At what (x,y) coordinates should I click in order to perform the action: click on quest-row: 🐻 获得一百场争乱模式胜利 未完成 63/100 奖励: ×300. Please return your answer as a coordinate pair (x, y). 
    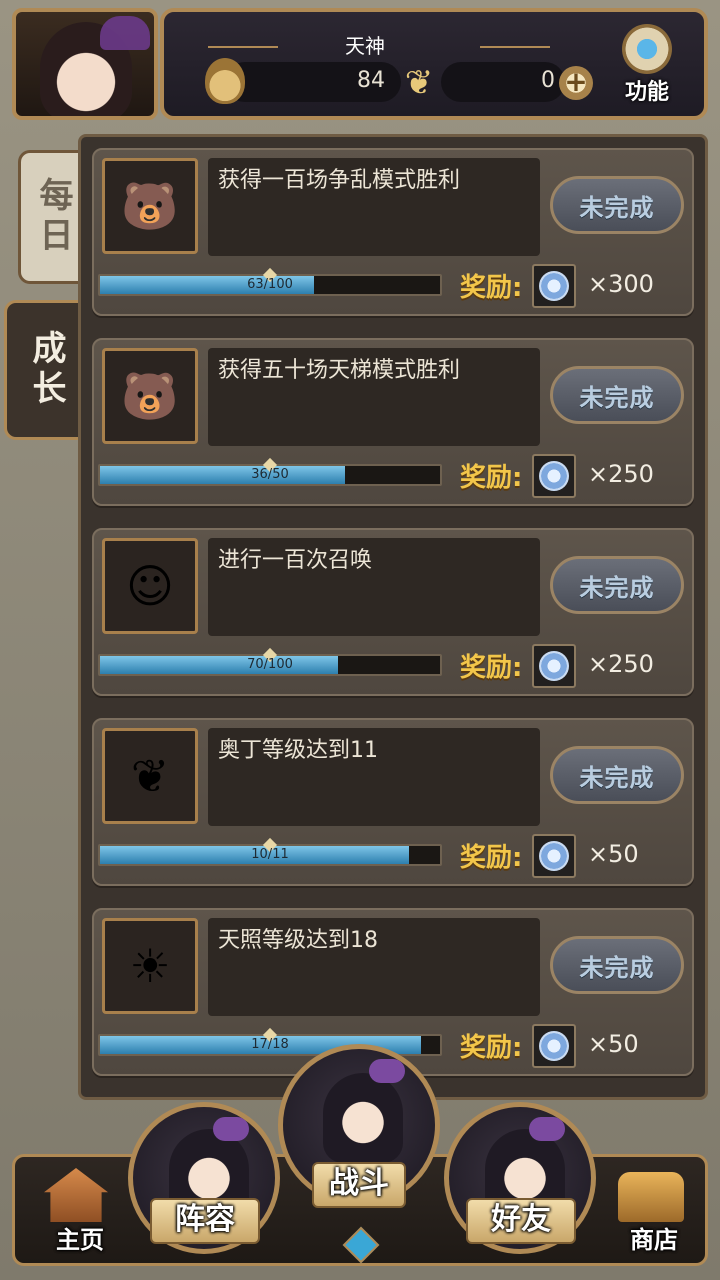
    Looking at the image, I should click on (393, 232).